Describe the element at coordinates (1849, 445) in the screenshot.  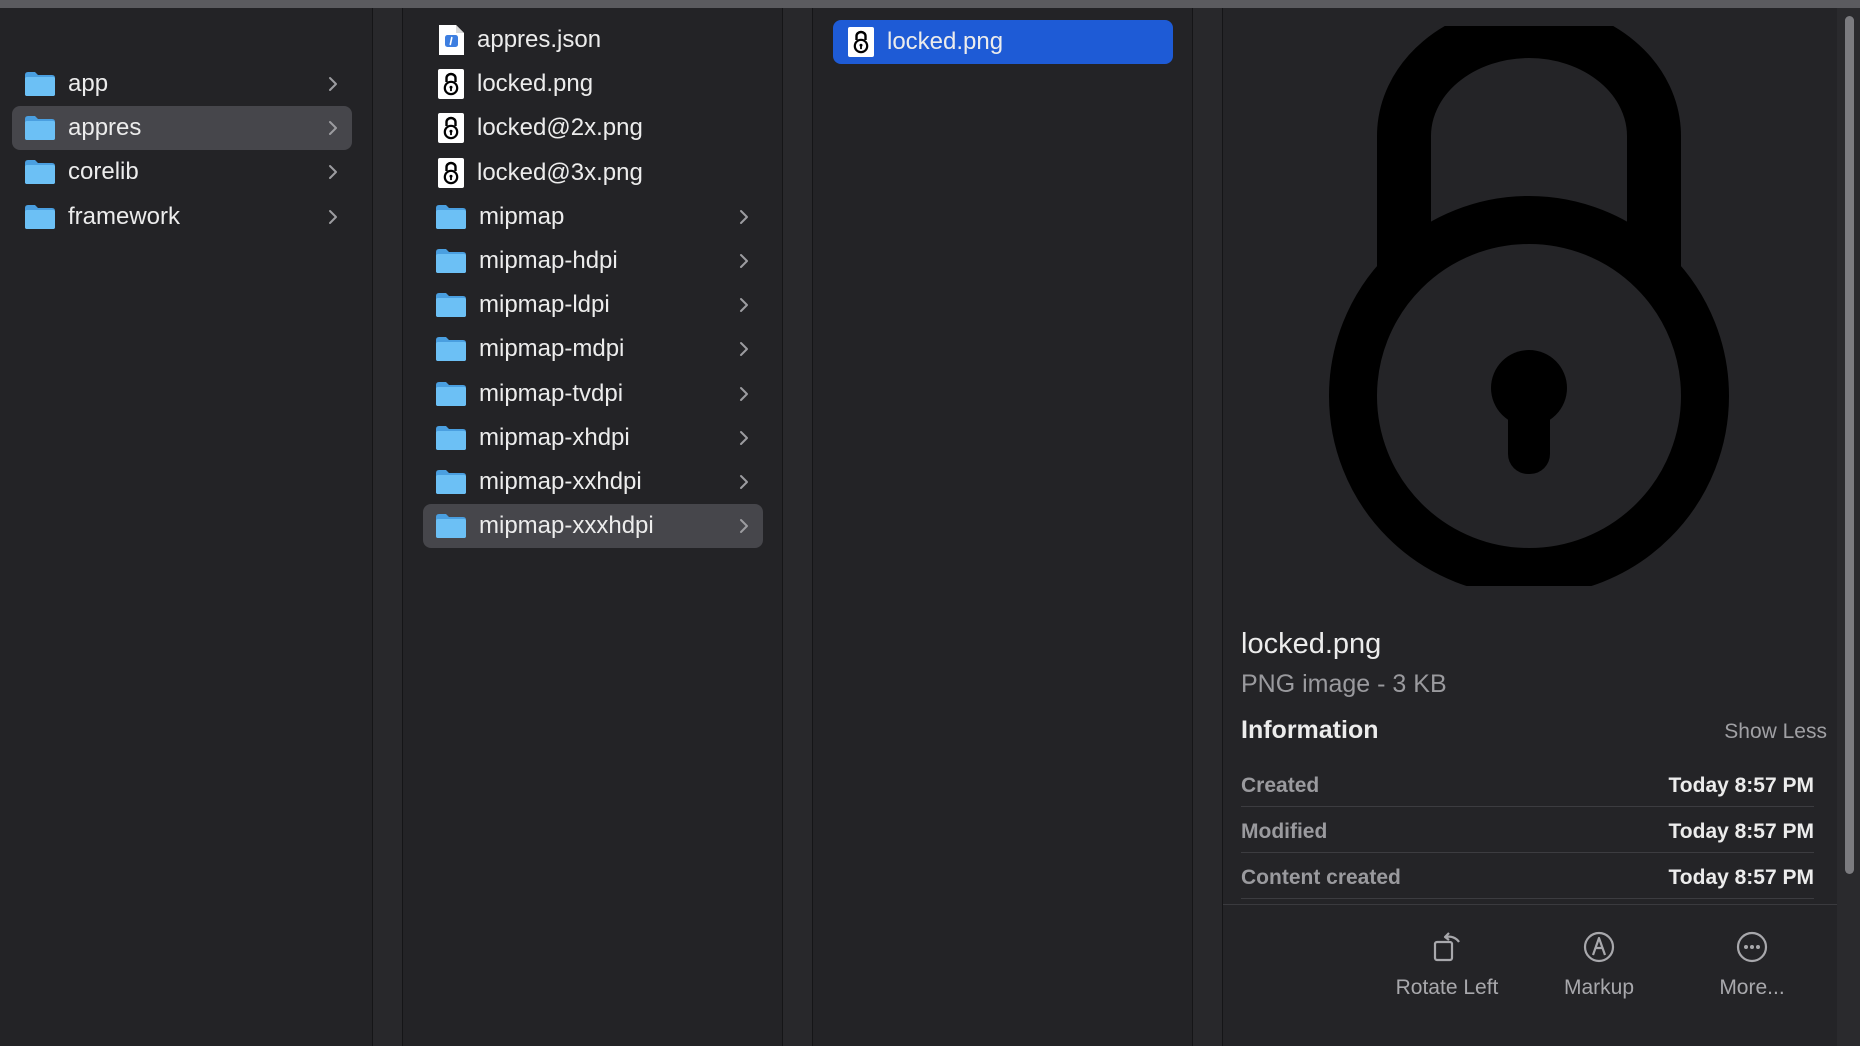
I see `preview-scrollbar-thumb` at that location.